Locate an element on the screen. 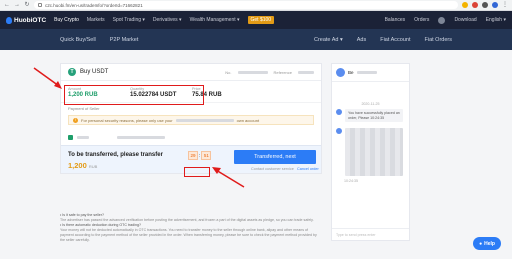 This screenshot has width=512, height=259. redacted-order-no is located at coordinates (252, 72).